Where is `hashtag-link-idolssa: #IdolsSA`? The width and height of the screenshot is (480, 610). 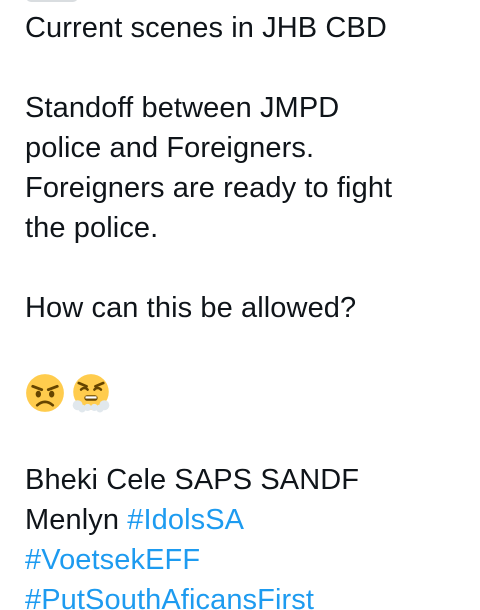 hashtag-link-idolssa: #IdolsSA is located at coordinates (185, 520).